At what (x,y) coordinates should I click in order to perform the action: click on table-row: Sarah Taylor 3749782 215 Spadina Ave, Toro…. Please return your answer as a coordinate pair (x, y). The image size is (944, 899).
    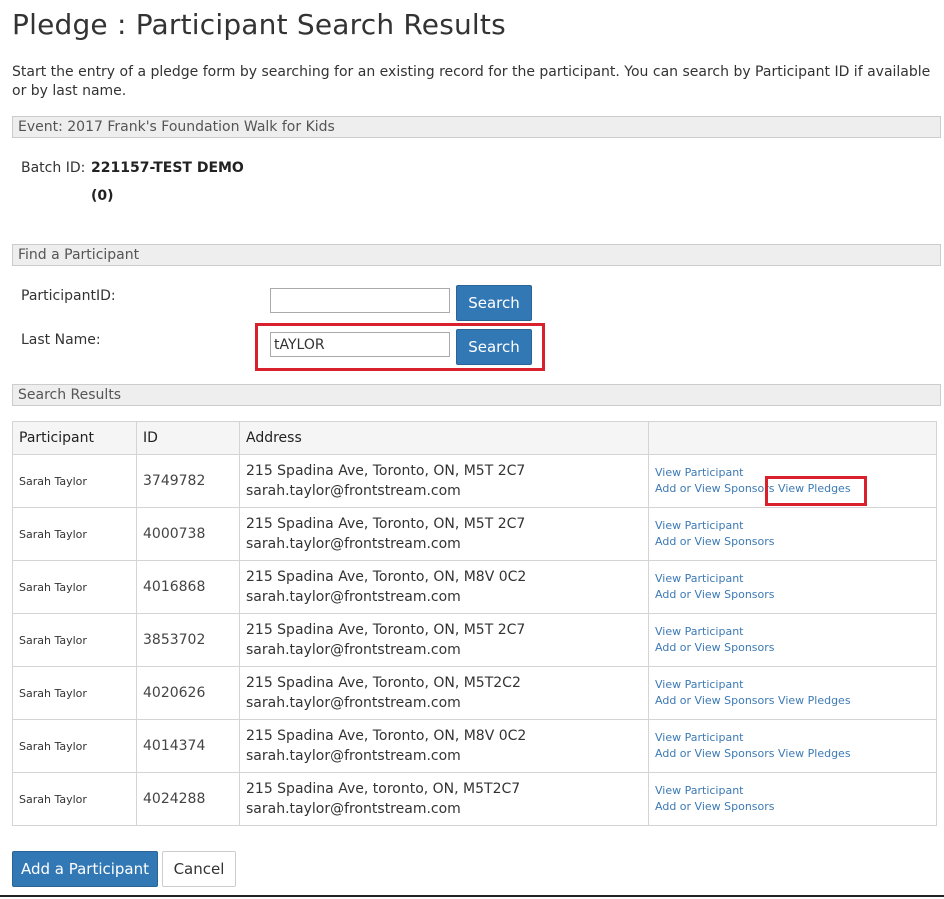
    Looking at the image, I should click on (474, 481).